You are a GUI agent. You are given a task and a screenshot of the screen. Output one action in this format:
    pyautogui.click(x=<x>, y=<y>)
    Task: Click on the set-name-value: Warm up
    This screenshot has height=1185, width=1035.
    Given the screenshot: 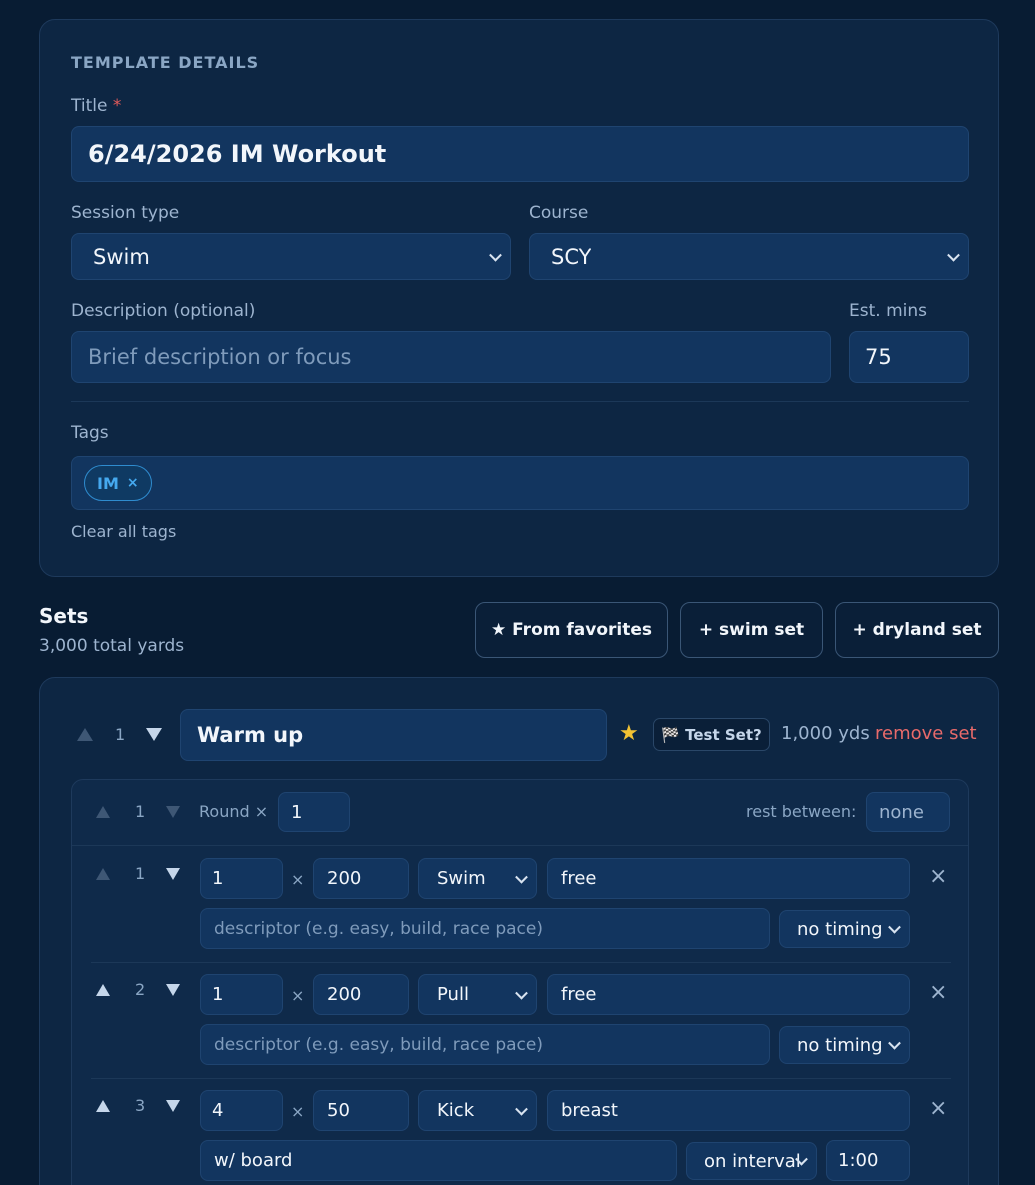 What is the action you would take?
    pyautogui.click(x=250, y=735)
    